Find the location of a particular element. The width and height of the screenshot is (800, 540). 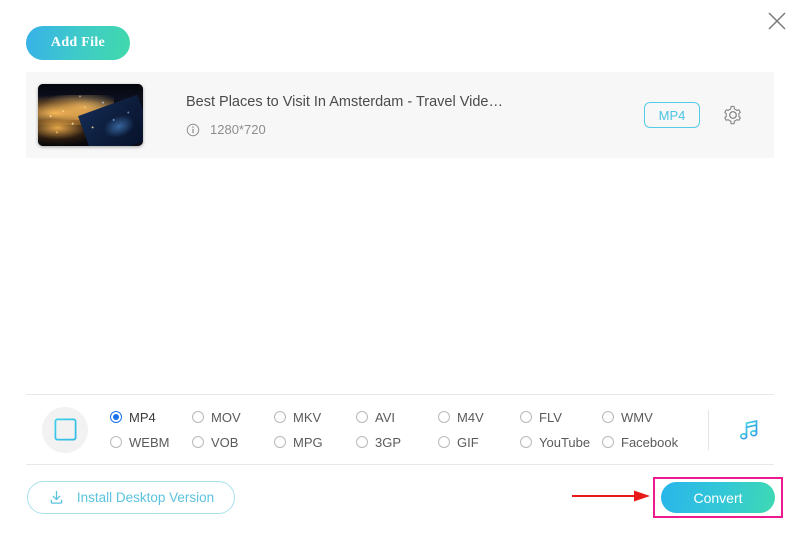

format-option-wmv: WMV is located at coordinates (643, 417).